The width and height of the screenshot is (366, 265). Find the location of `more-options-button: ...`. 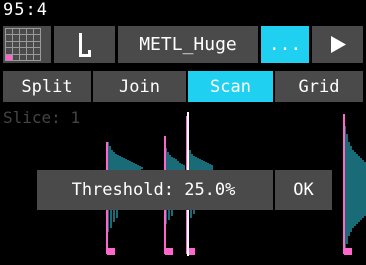

more-options-button: ... is located at coordinates (285, 44).